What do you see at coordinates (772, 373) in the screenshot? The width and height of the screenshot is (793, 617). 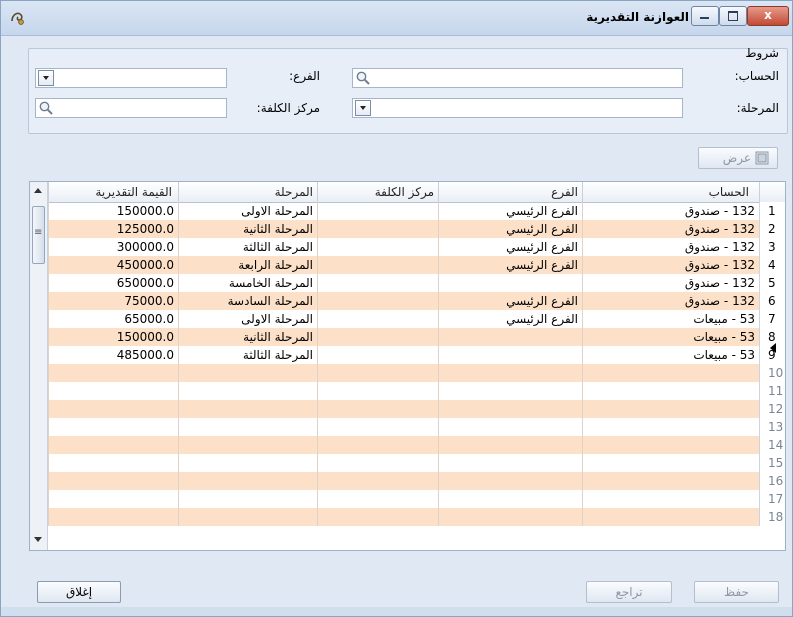 I see `row-number: 10` at bounding box center [772, 373].